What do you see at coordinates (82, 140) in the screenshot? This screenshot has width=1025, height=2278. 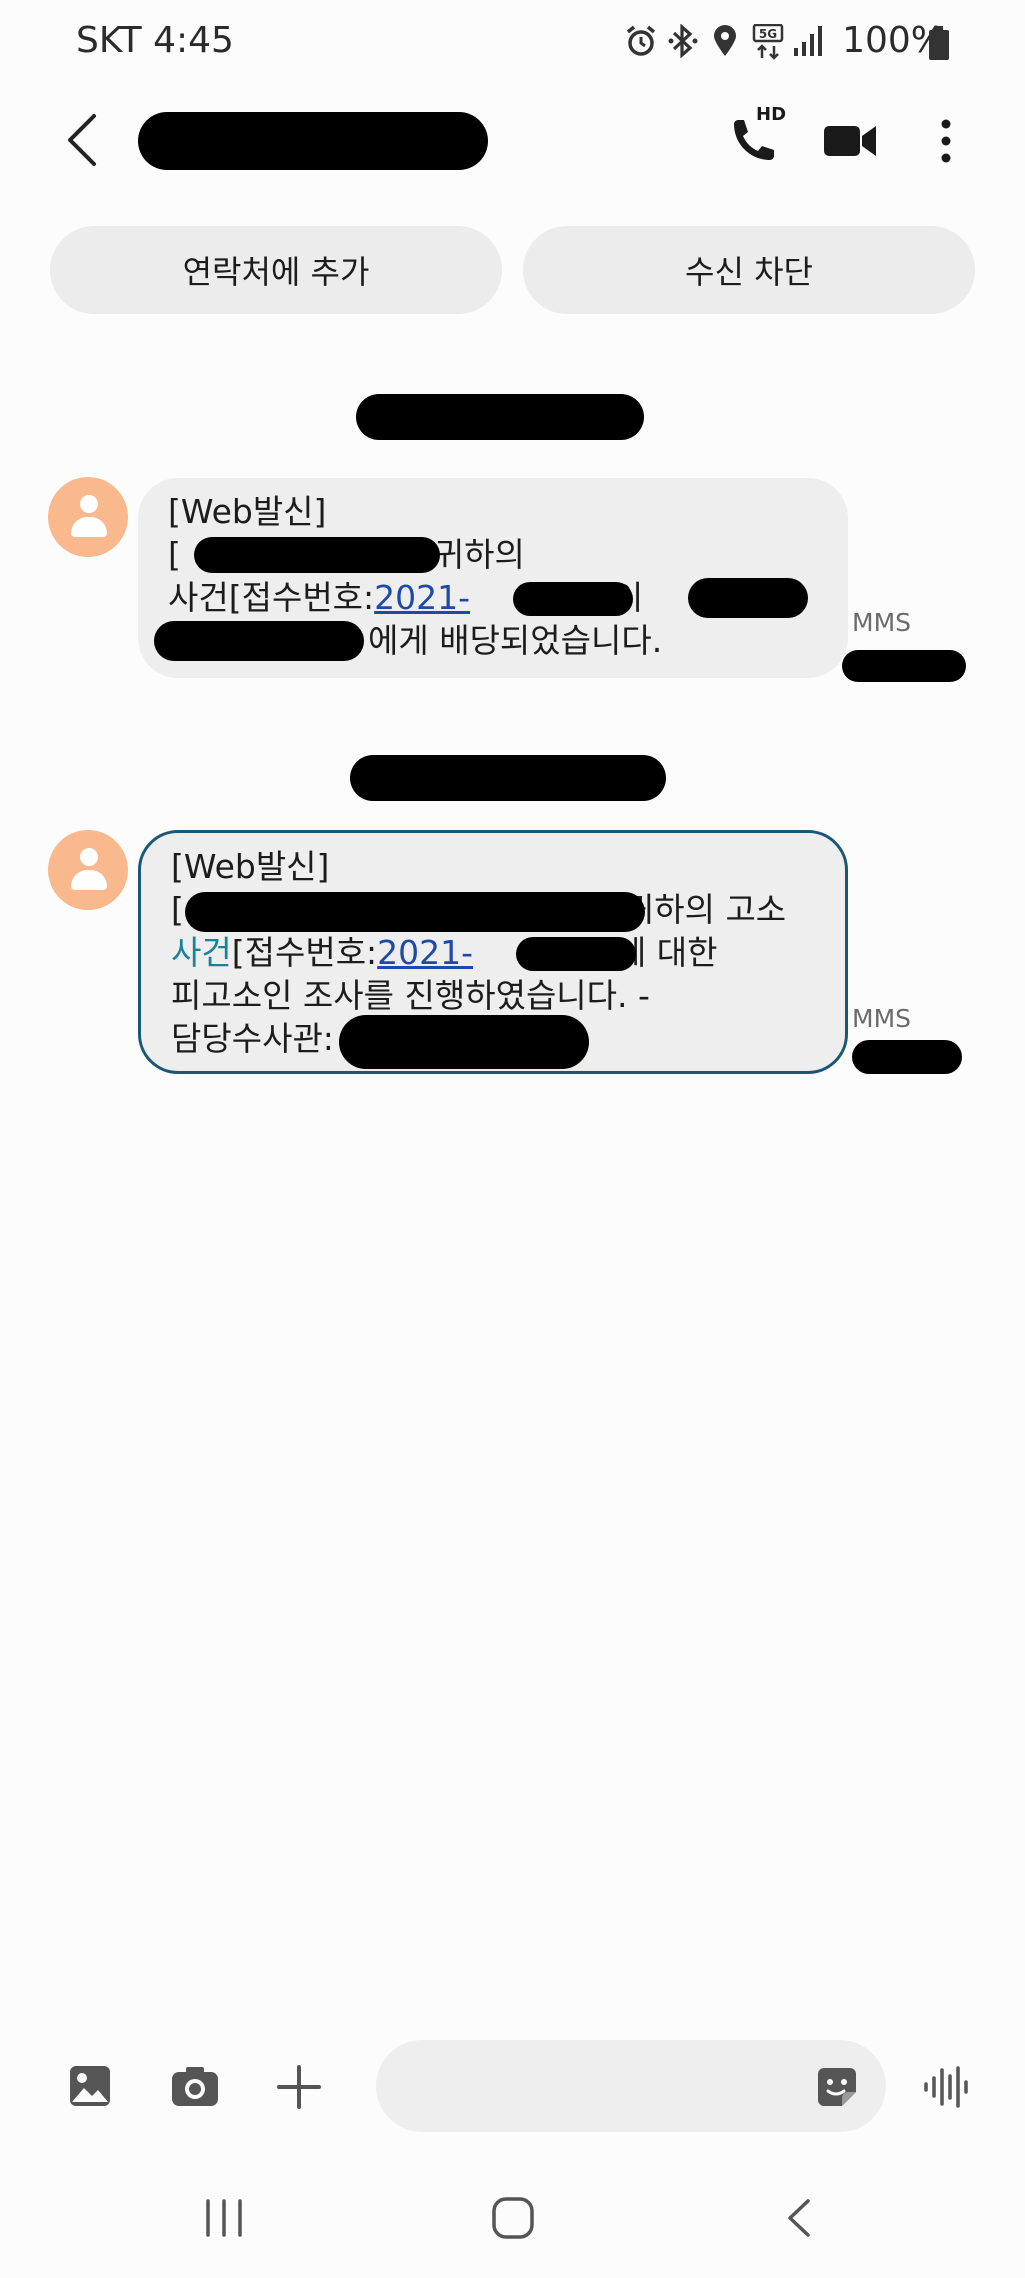 I see `back-icon` at bounding box center [82, 140].